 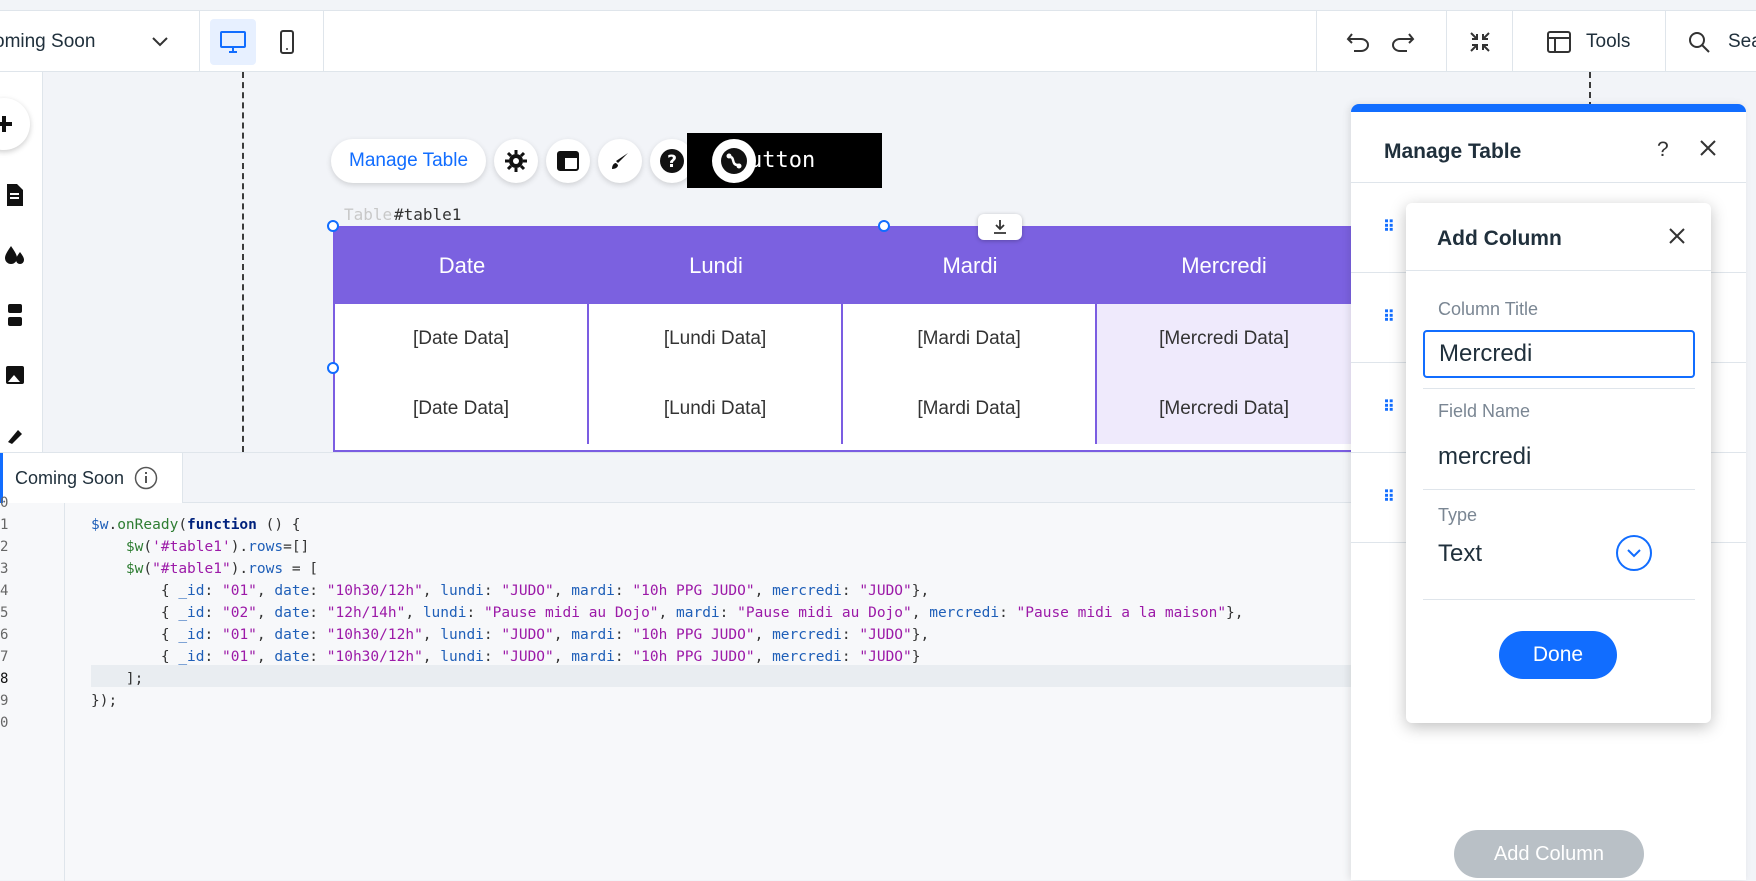 I want to click on undo-button, so click(x=1358, y=42).